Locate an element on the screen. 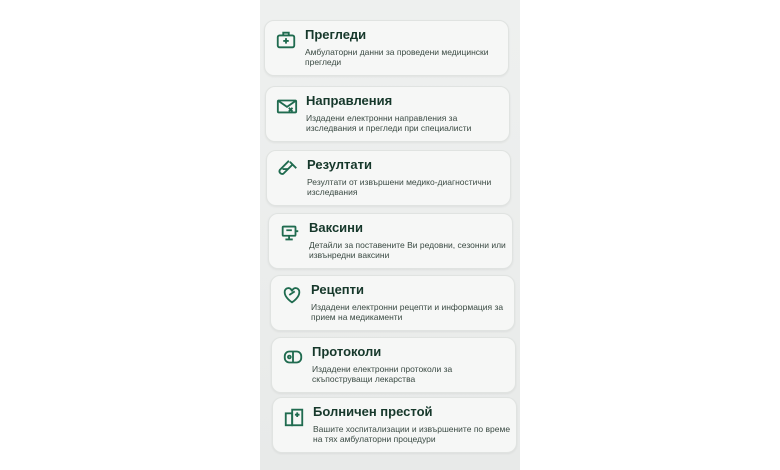  menu-card-title: Рецепти is located at coordinates (338, 289).